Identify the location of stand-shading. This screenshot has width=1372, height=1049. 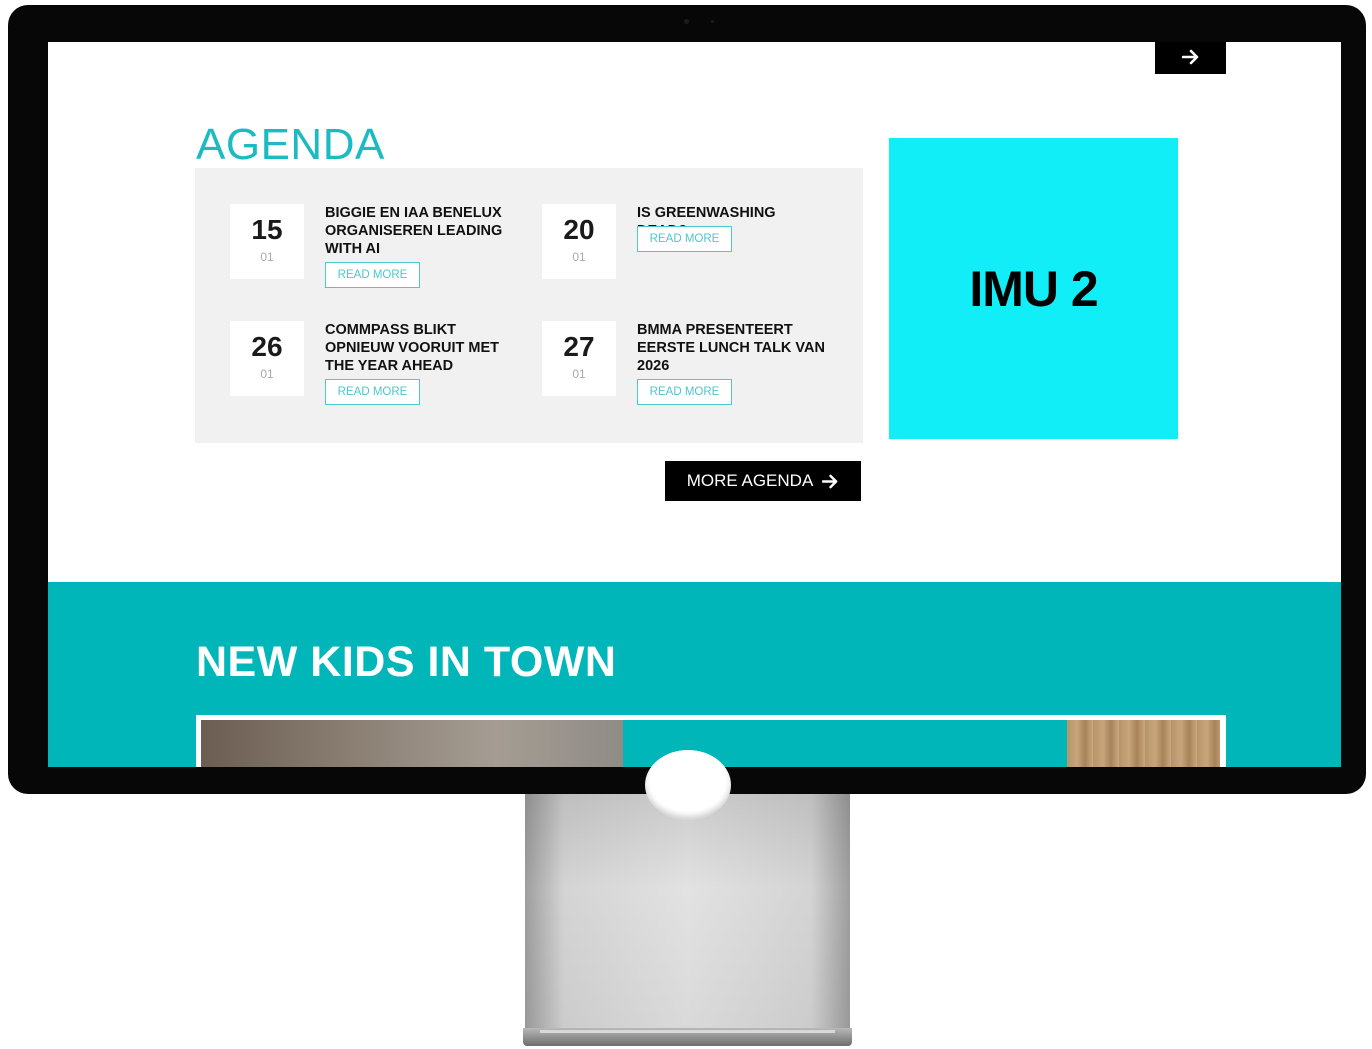
(687, 912).